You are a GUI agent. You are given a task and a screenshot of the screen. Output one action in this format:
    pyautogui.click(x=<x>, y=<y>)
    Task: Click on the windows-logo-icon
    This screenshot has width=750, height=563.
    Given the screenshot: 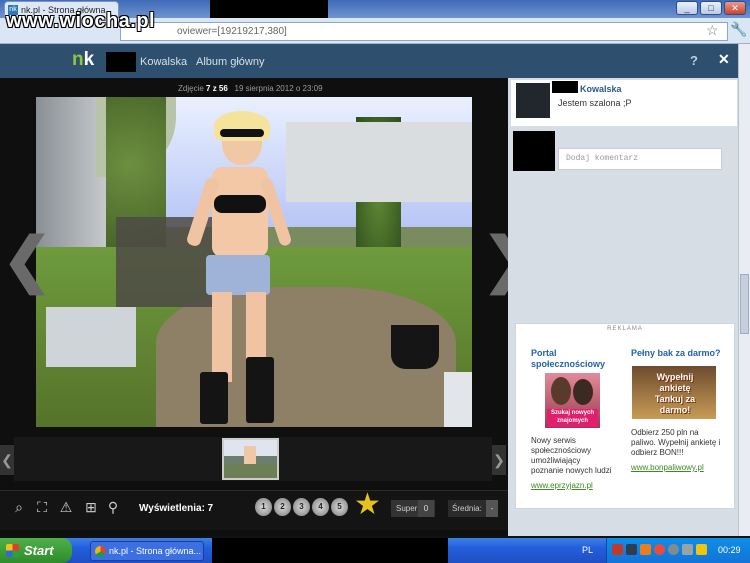 What is the action you would take?
    pyautogui.click(x=12, y=550)
    